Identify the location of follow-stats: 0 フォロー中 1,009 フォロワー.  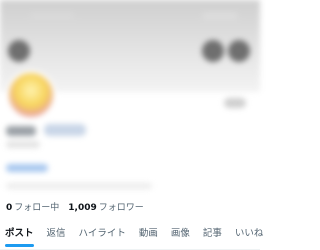
(75, 206).